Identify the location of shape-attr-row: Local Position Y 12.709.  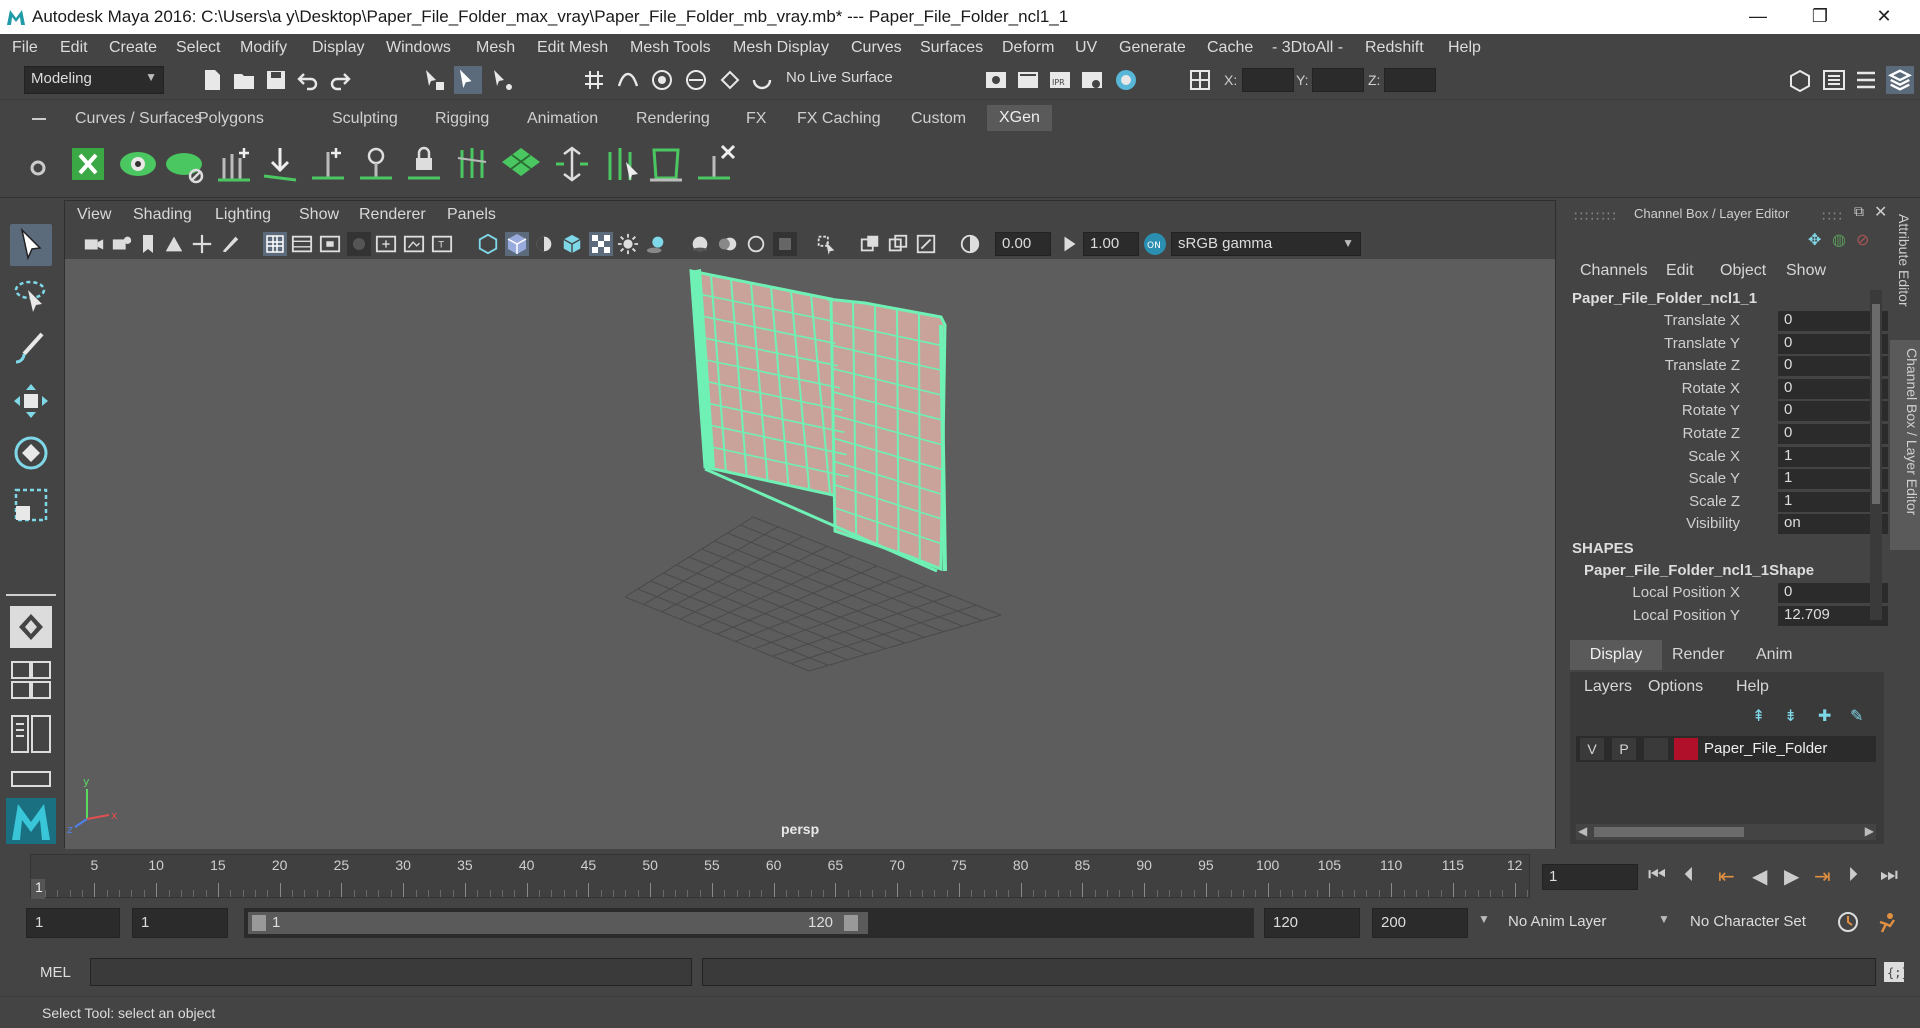
(1732, 616).